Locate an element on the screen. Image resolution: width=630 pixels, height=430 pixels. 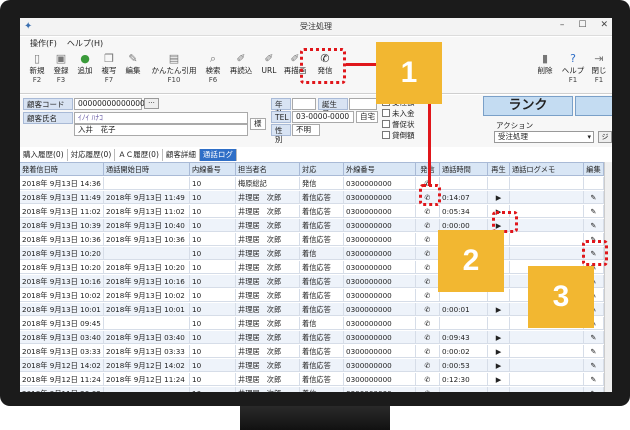
column-header: 内線番号 is located at coordinates (213, 169).